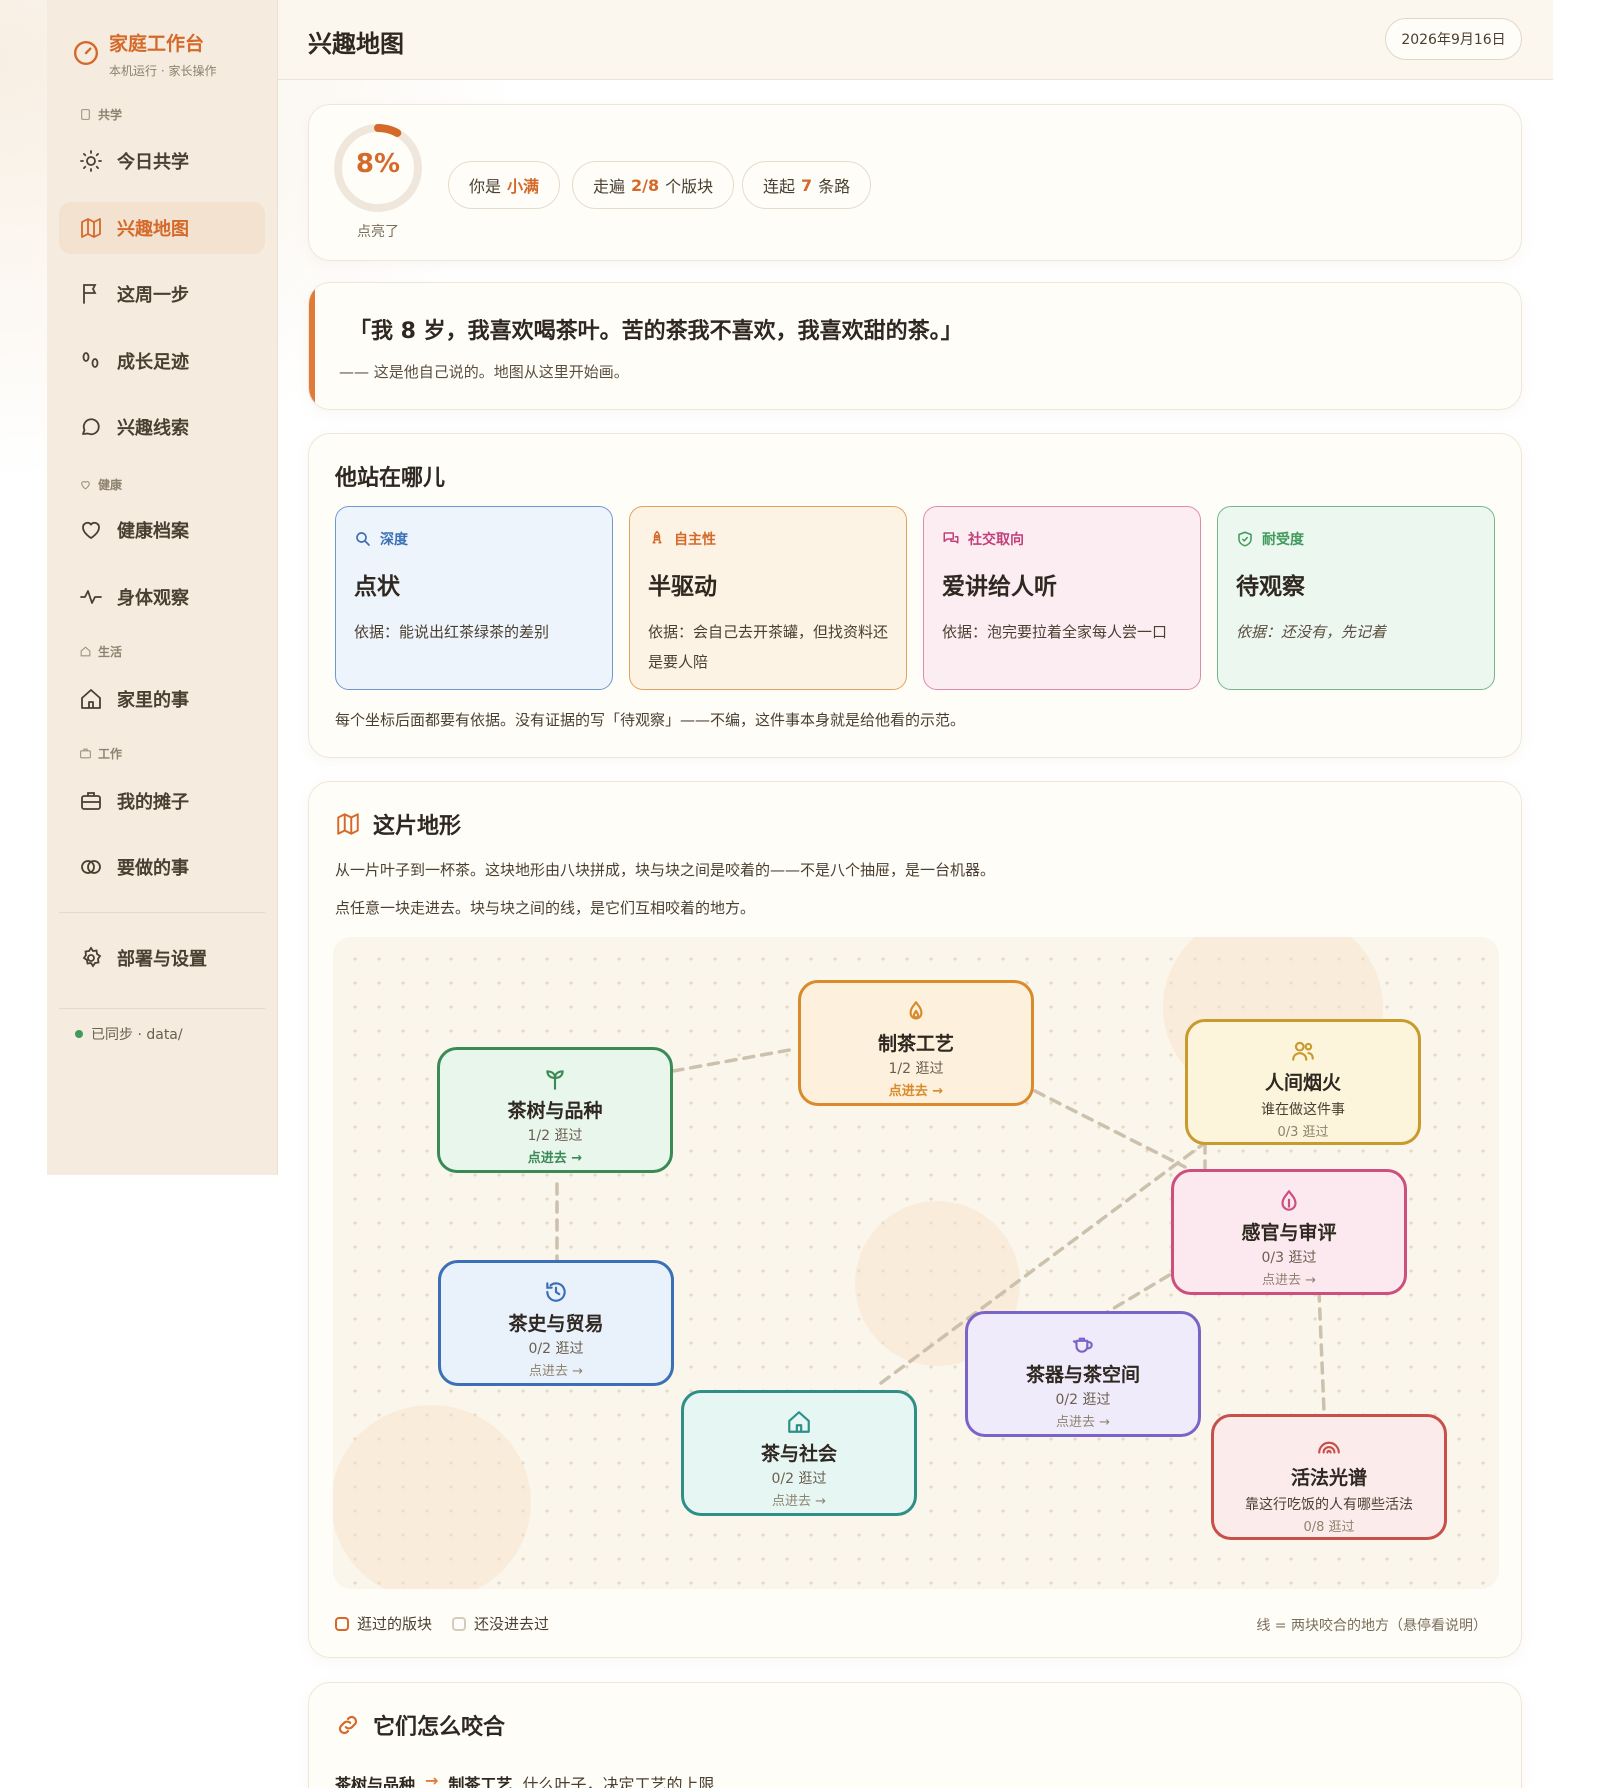 The width and height of the screenshot is (1600, 1788). Describe the element at coordinates (1329, 1477) in the screenshot. I see `terrain-node-living: 活法光谱 靠这行吃饭的人有哪些活法 0/8 逛过` at that location.